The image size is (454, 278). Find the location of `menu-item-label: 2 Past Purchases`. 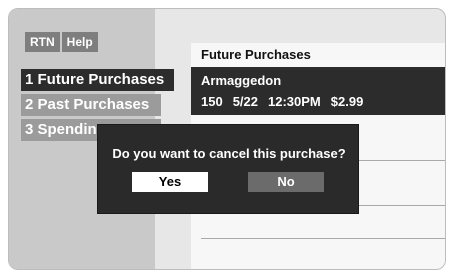

menu-item-label: 2 Past Purchases is located at coordinates (87, 104).